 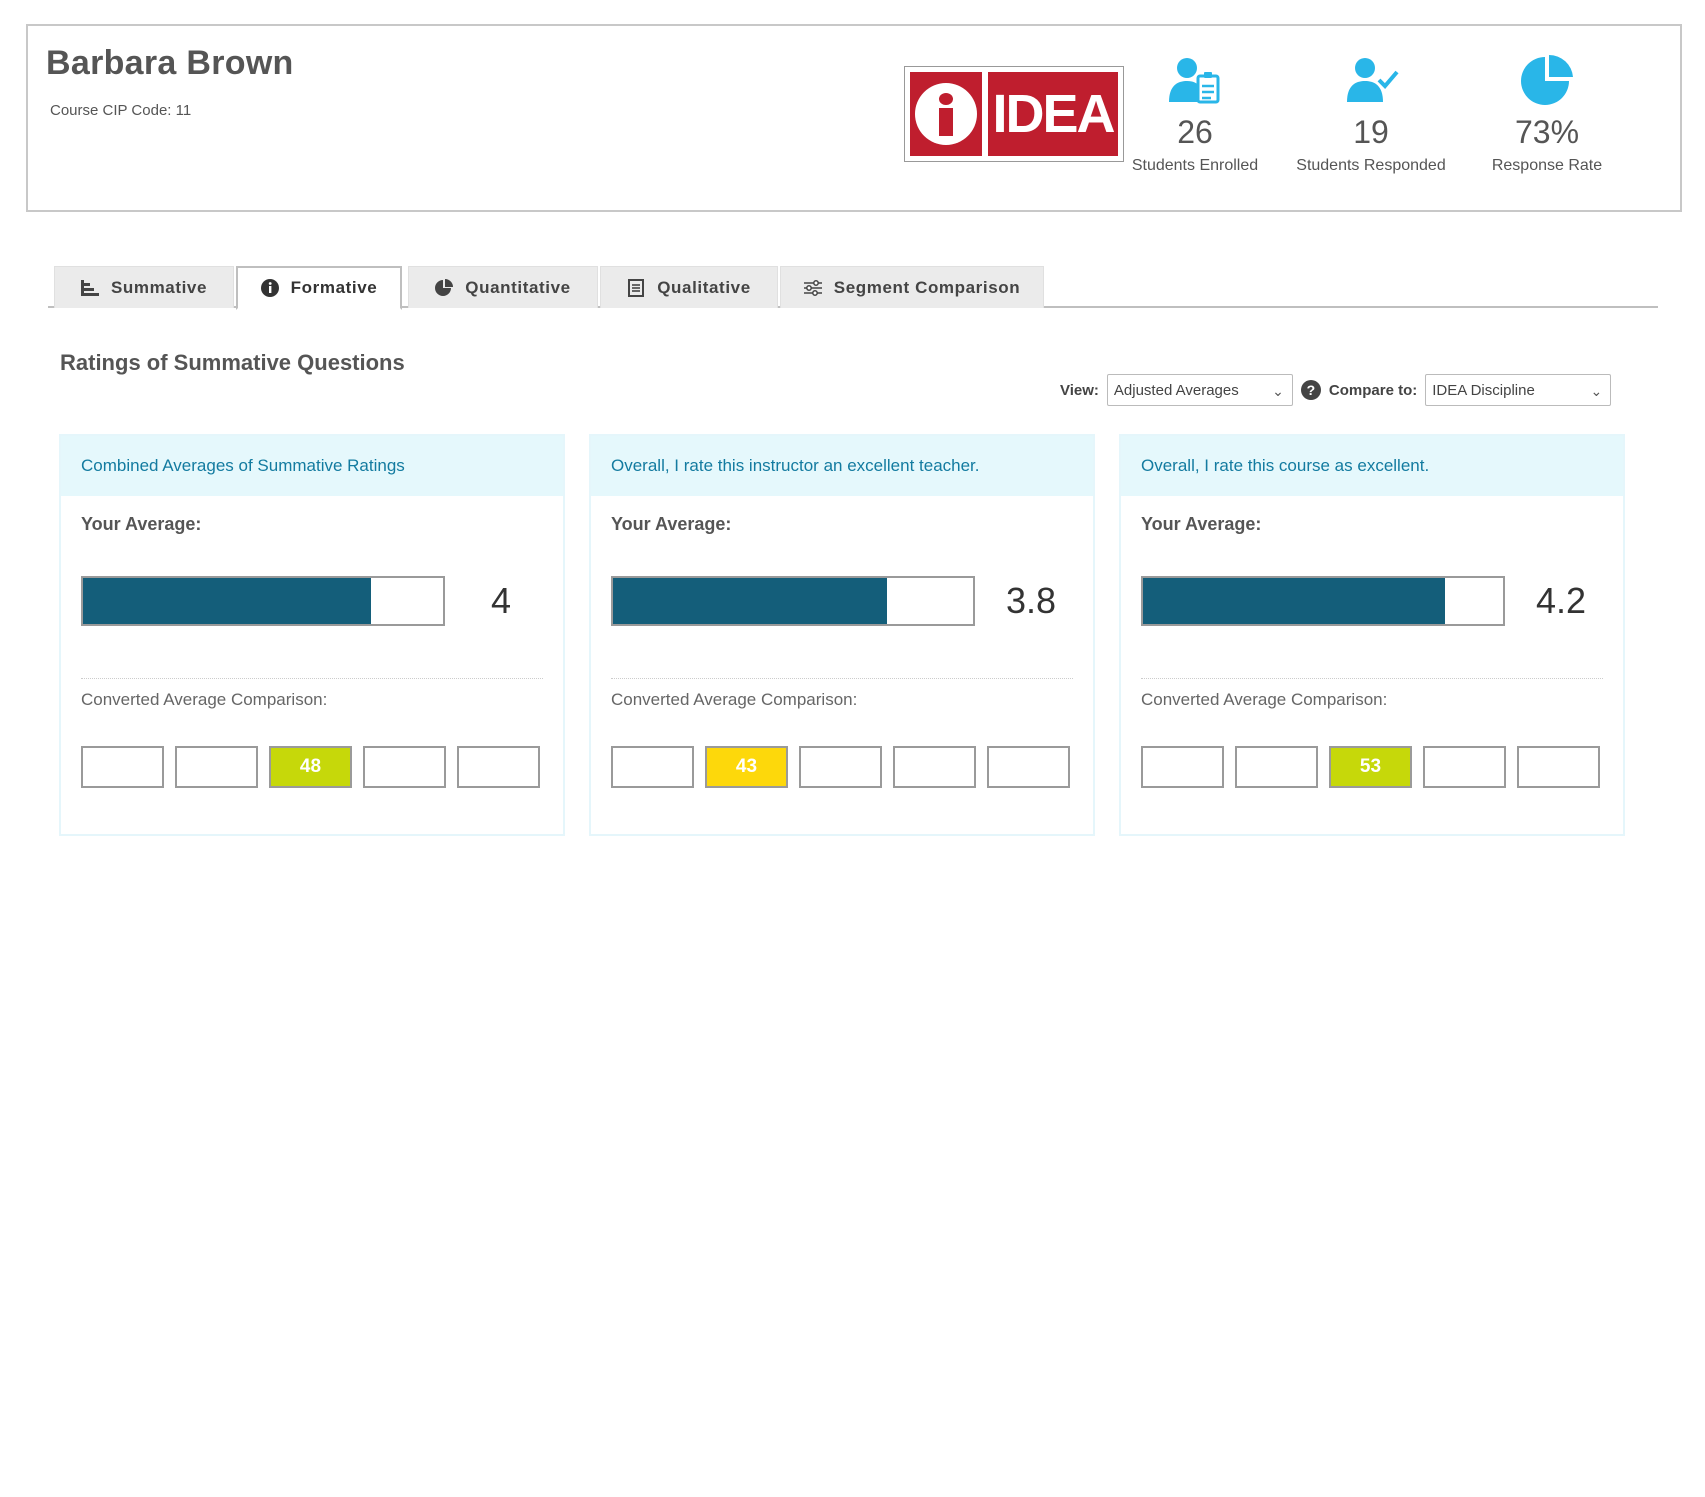 I want to click on stat-students-responded: 19 Students Responded, so click(x=1371, y=114).